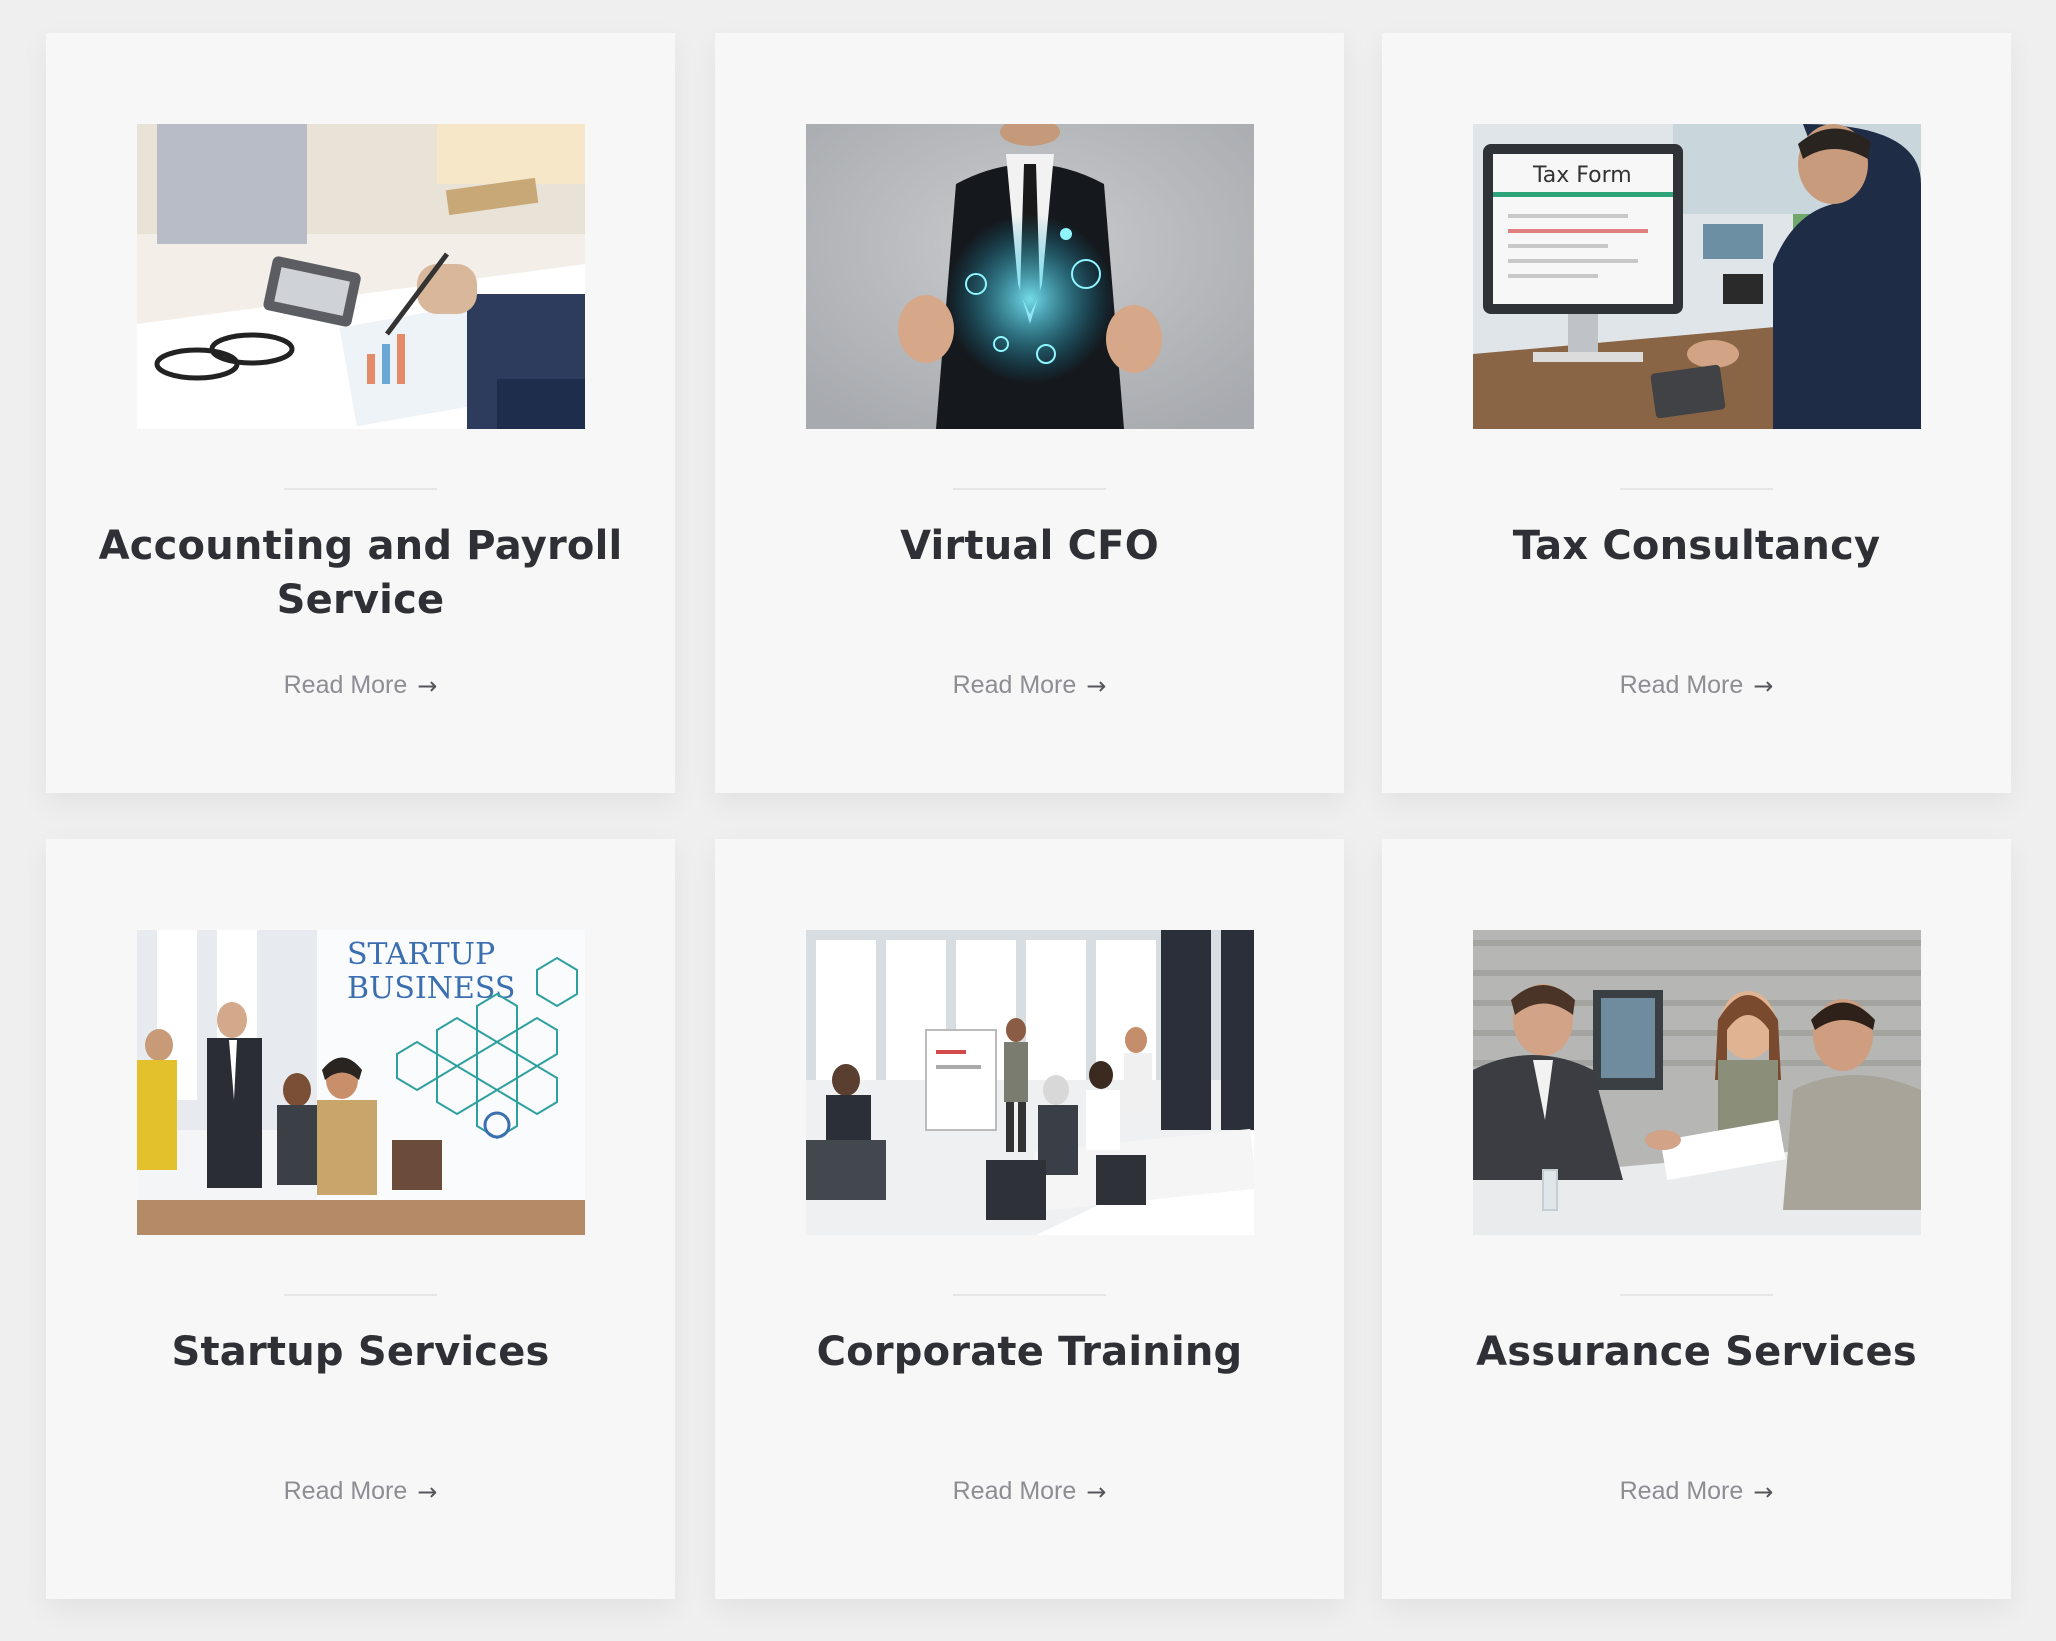  I want to click on accounting-photo, so click(361, 276).